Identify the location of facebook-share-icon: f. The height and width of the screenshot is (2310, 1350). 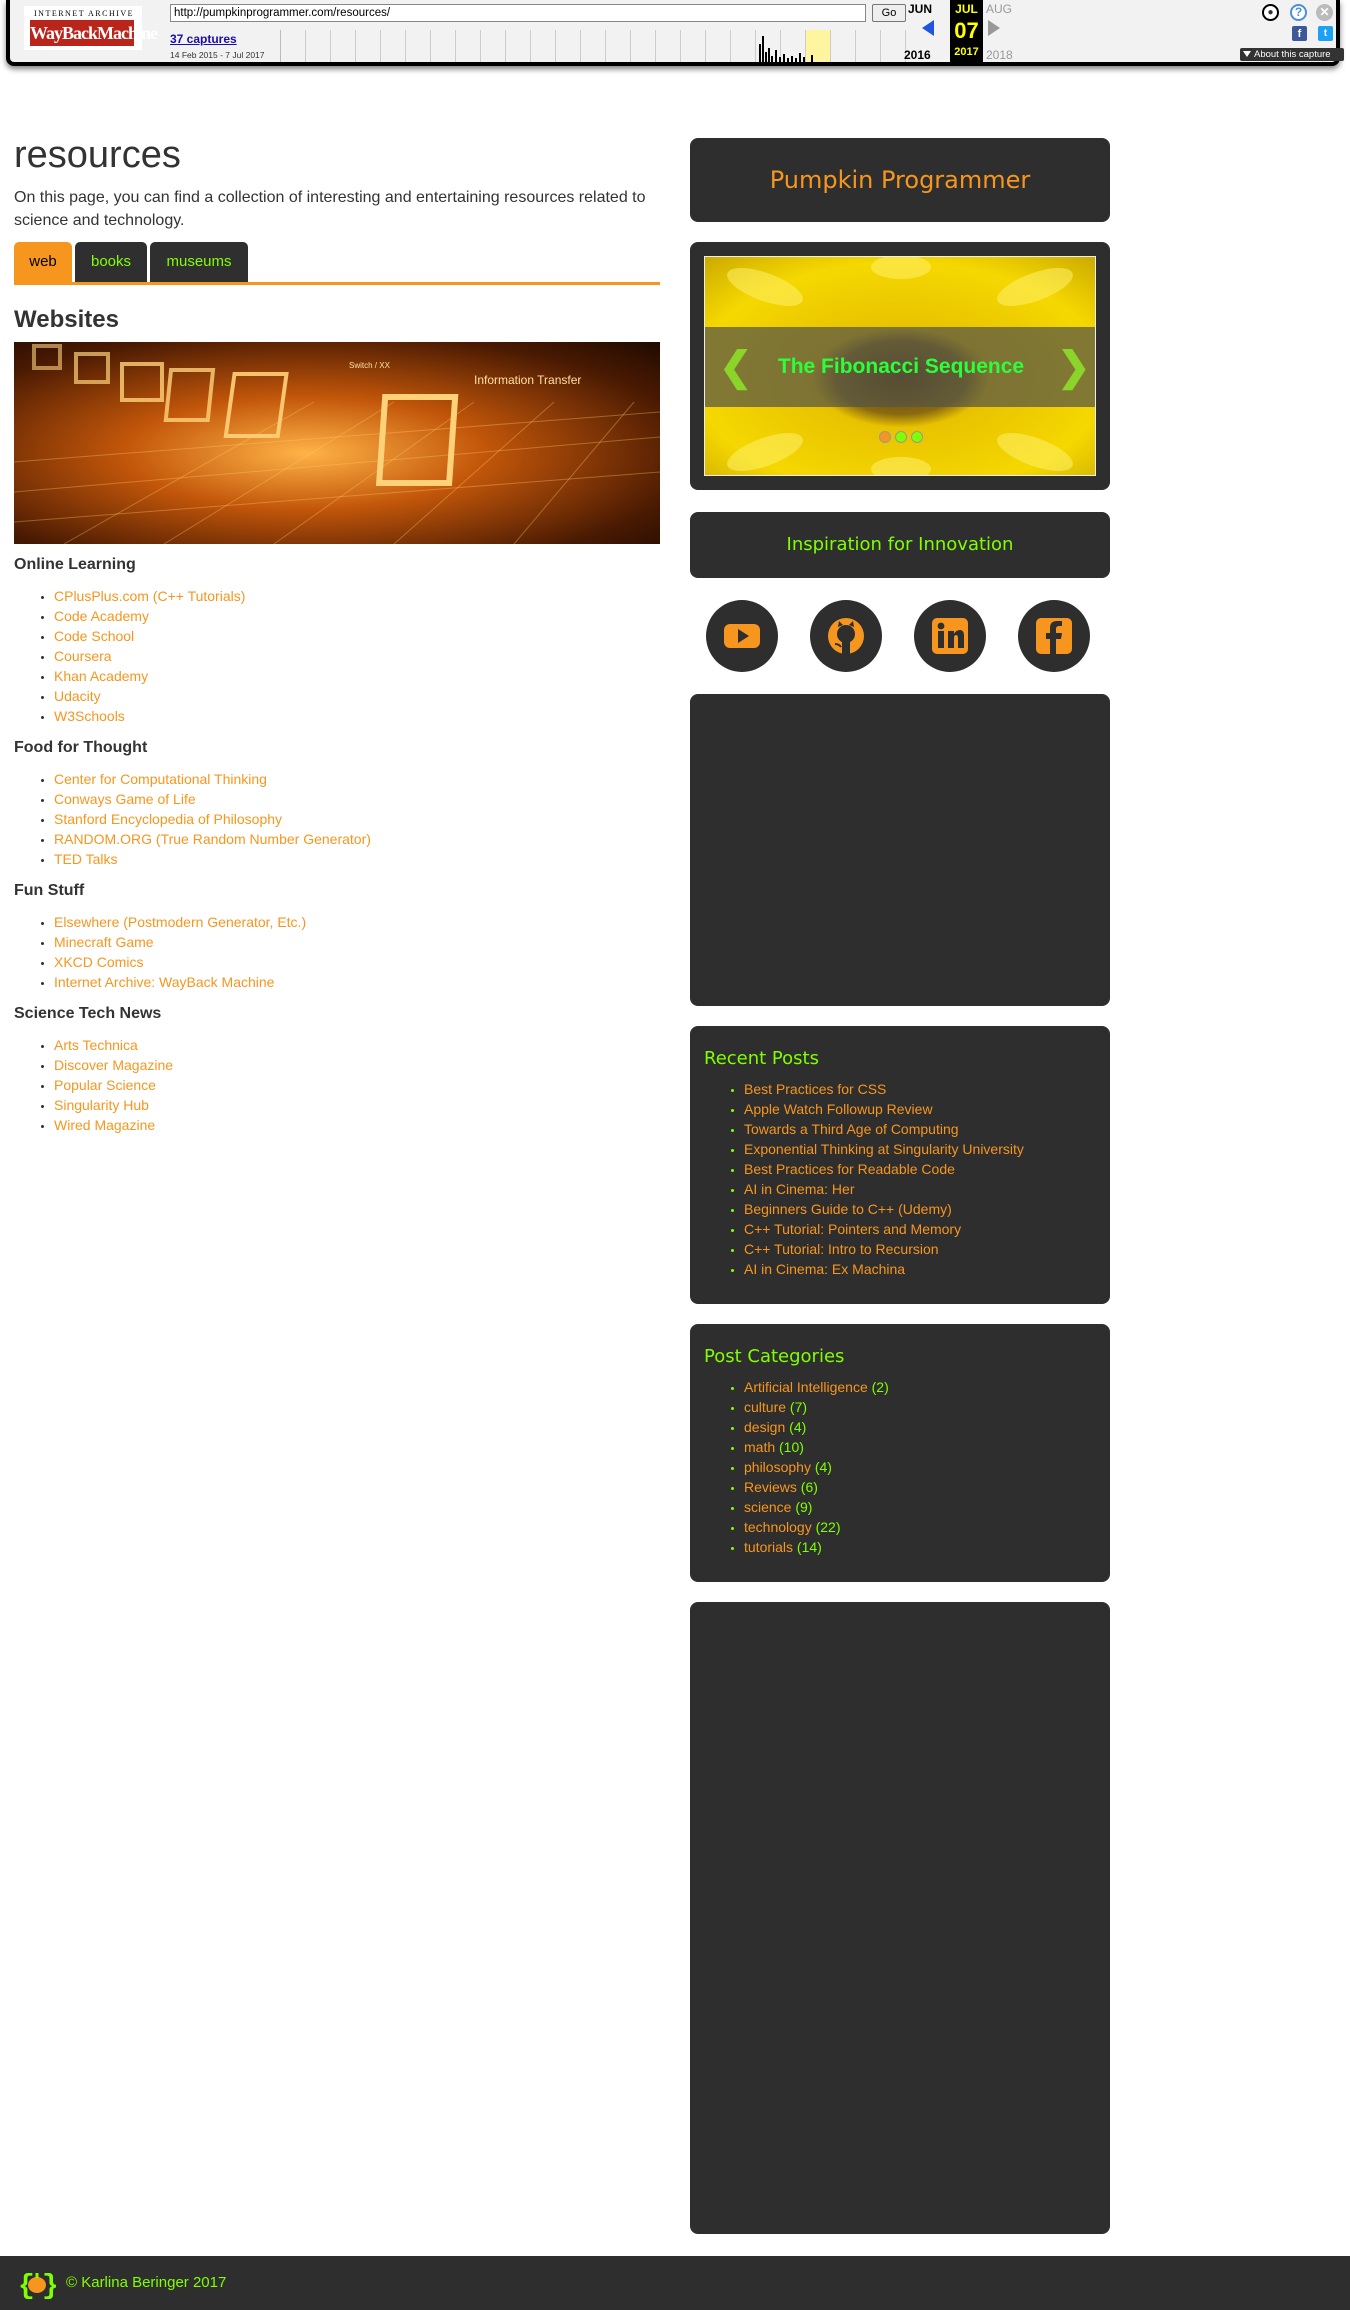
(1299, 33).